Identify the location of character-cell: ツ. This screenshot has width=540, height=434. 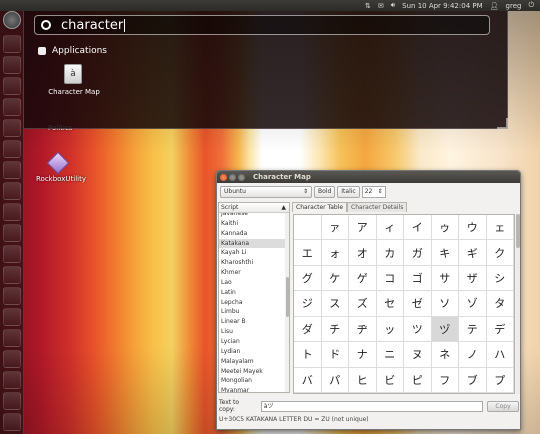
(418, 329).